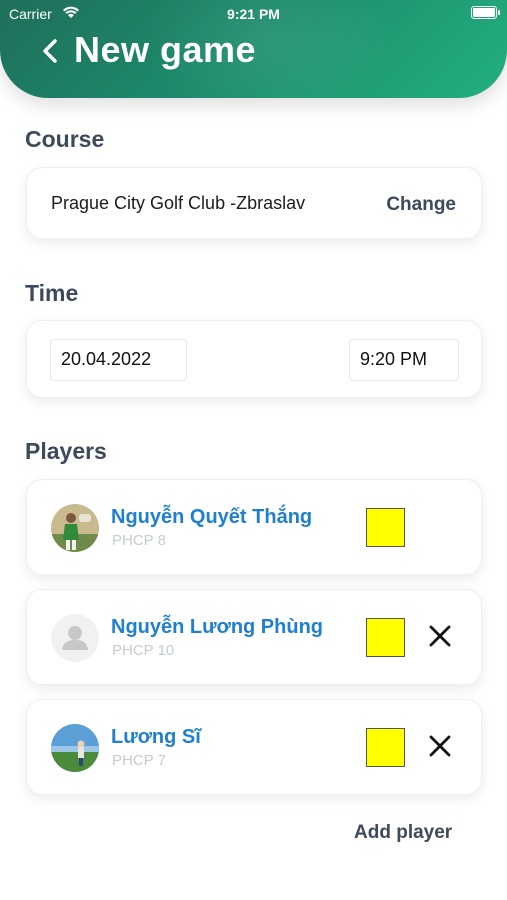  What do you see at coordinates (118, 360) in the screenshot?
I see `date-field: 20.04.2022` at bounding box center [118, 360].